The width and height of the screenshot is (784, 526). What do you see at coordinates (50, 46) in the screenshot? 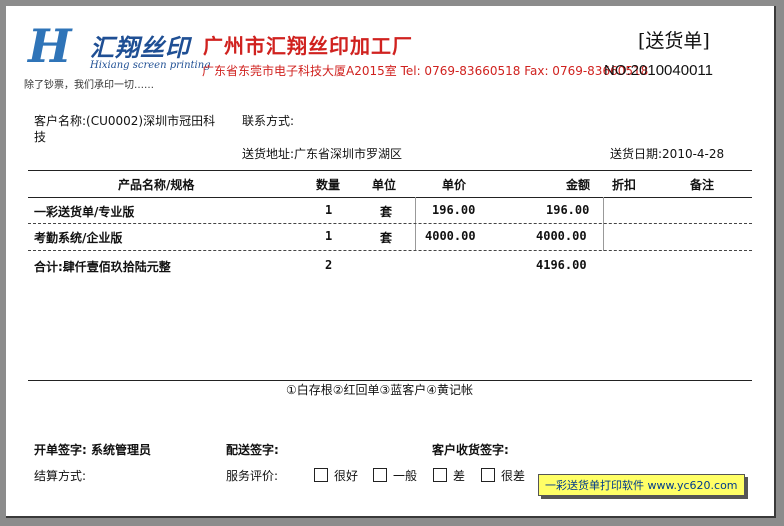
I see `logo-h-mark: H` at bounding box center [50, 46].